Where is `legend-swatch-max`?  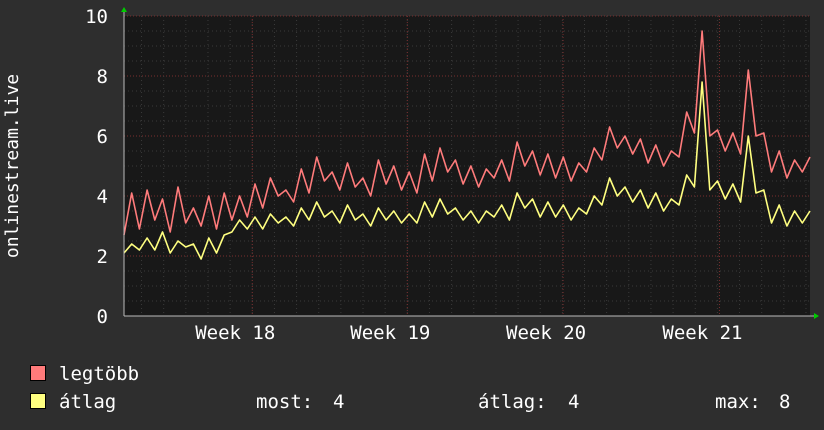
legend-swatch-max is located at coordinates (38, 373).